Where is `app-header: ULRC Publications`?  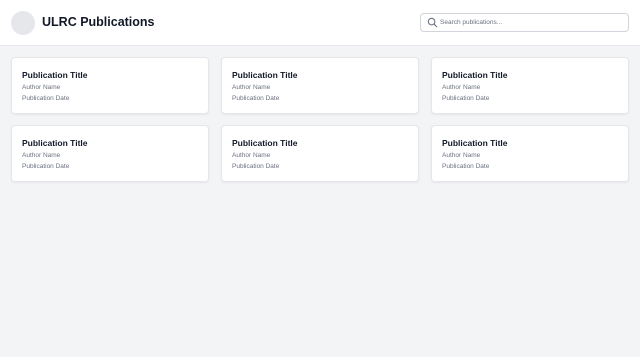
app-header: ULRC Publications is located at coordinates (320, 23).